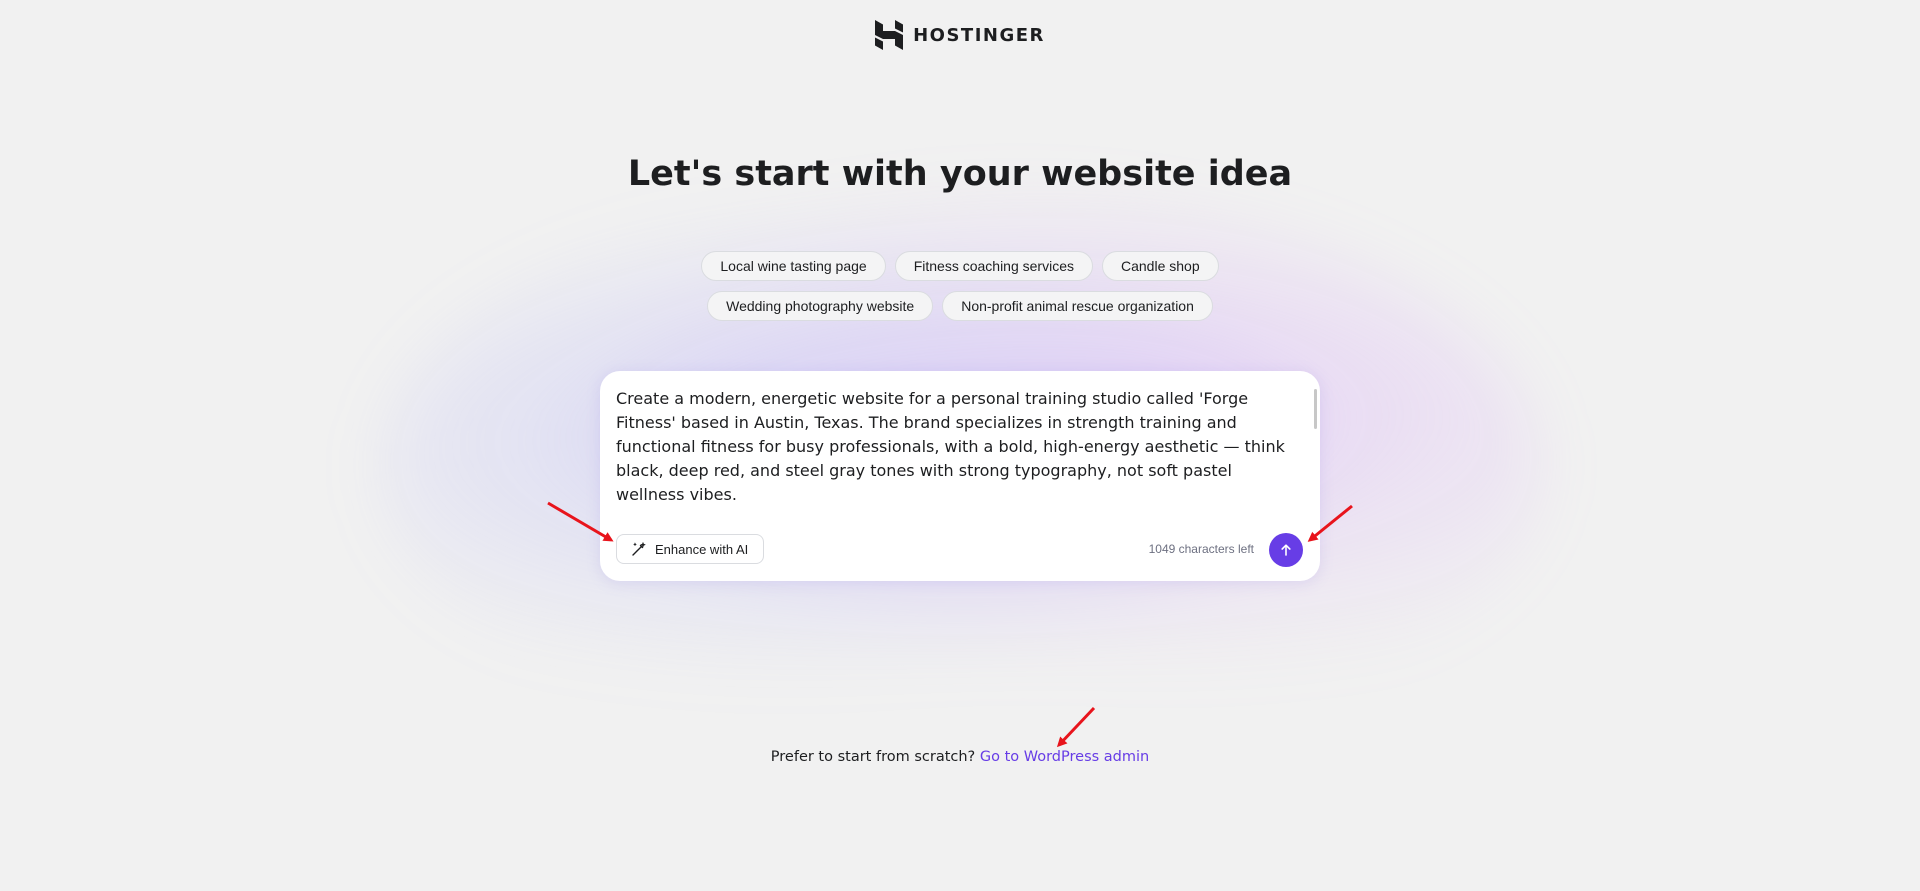 Image resolution: width=1920 pixels, height=891 pixels. Describe the element at coordinates (1064, 757) in the screenshot. I see `wordpress-admin-link: Go to WordPress admin` at that location.